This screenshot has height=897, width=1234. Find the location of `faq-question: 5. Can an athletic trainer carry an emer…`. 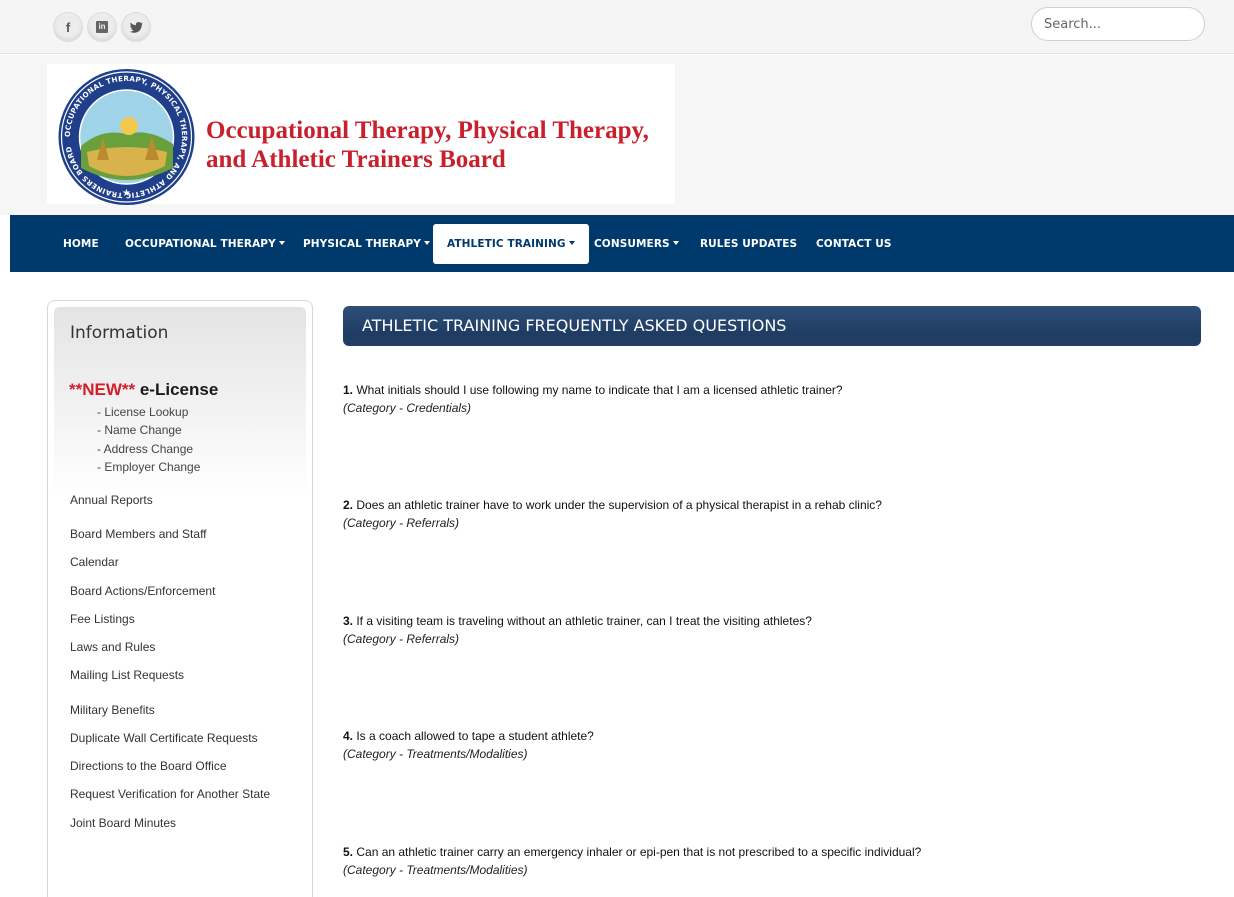

faq-question: 5. Can an athletic trainer carry an emer… is located at coordinates (632, 852).